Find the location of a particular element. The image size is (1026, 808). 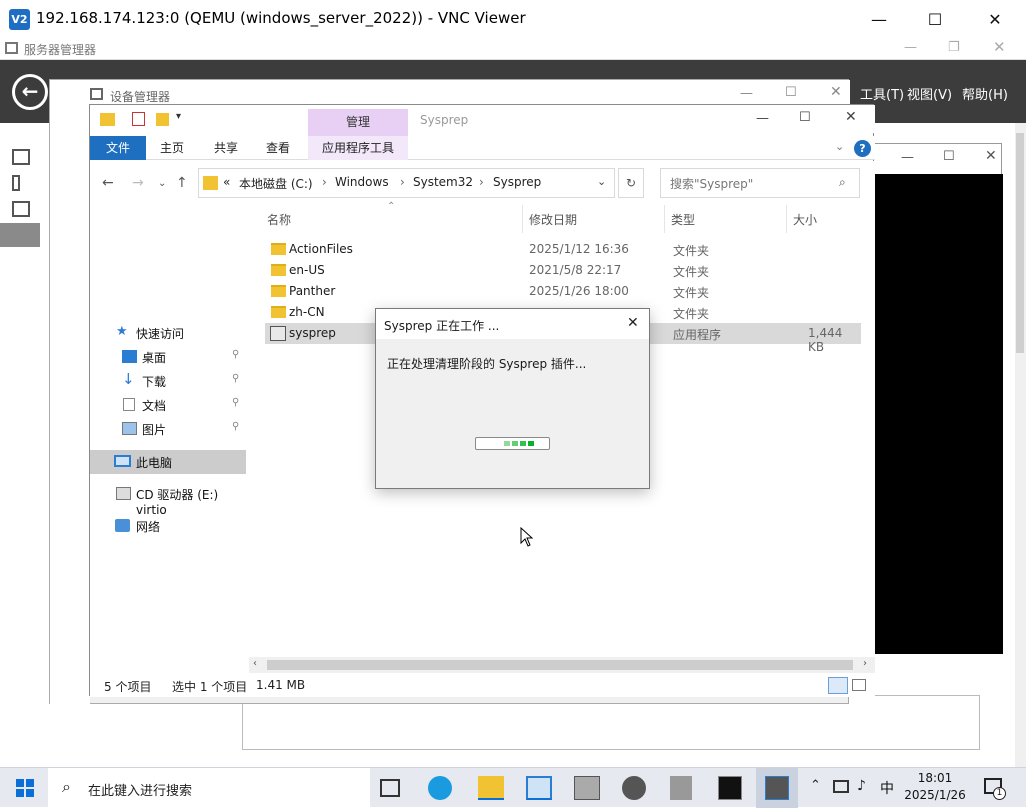

breadcrumb-windows: Windows is located at coordinates (362, 182).